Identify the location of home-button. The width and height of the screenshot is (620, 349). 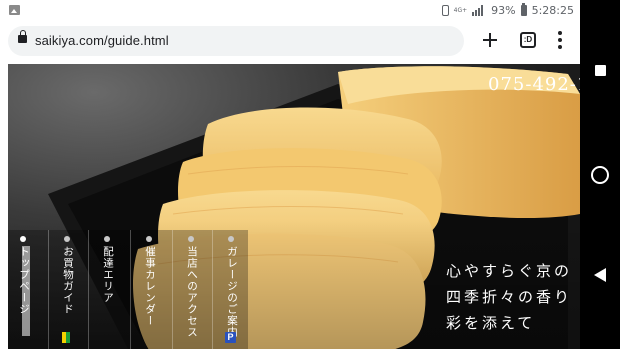
(600, 175).